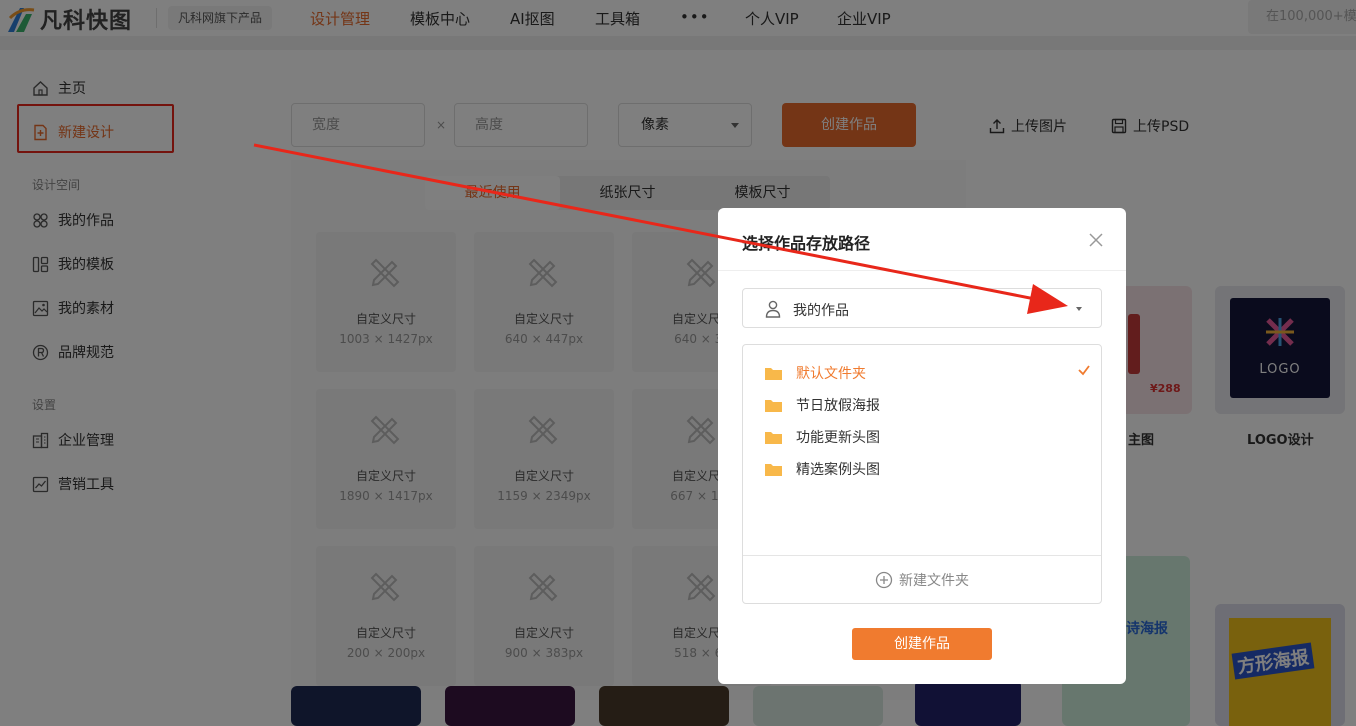  I want to click on dialog-create-button: 创建作品, so click(922, 644).